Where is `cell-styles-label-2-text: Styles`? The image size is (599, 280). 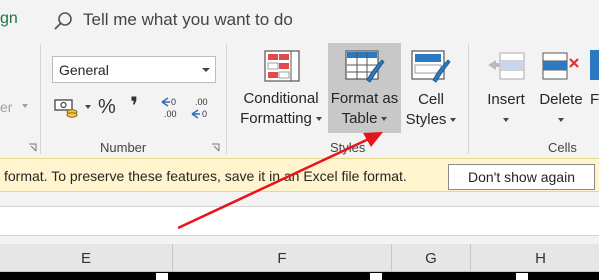 cell-styles-label-2-text: Styles is located at coordinates (426, 119).